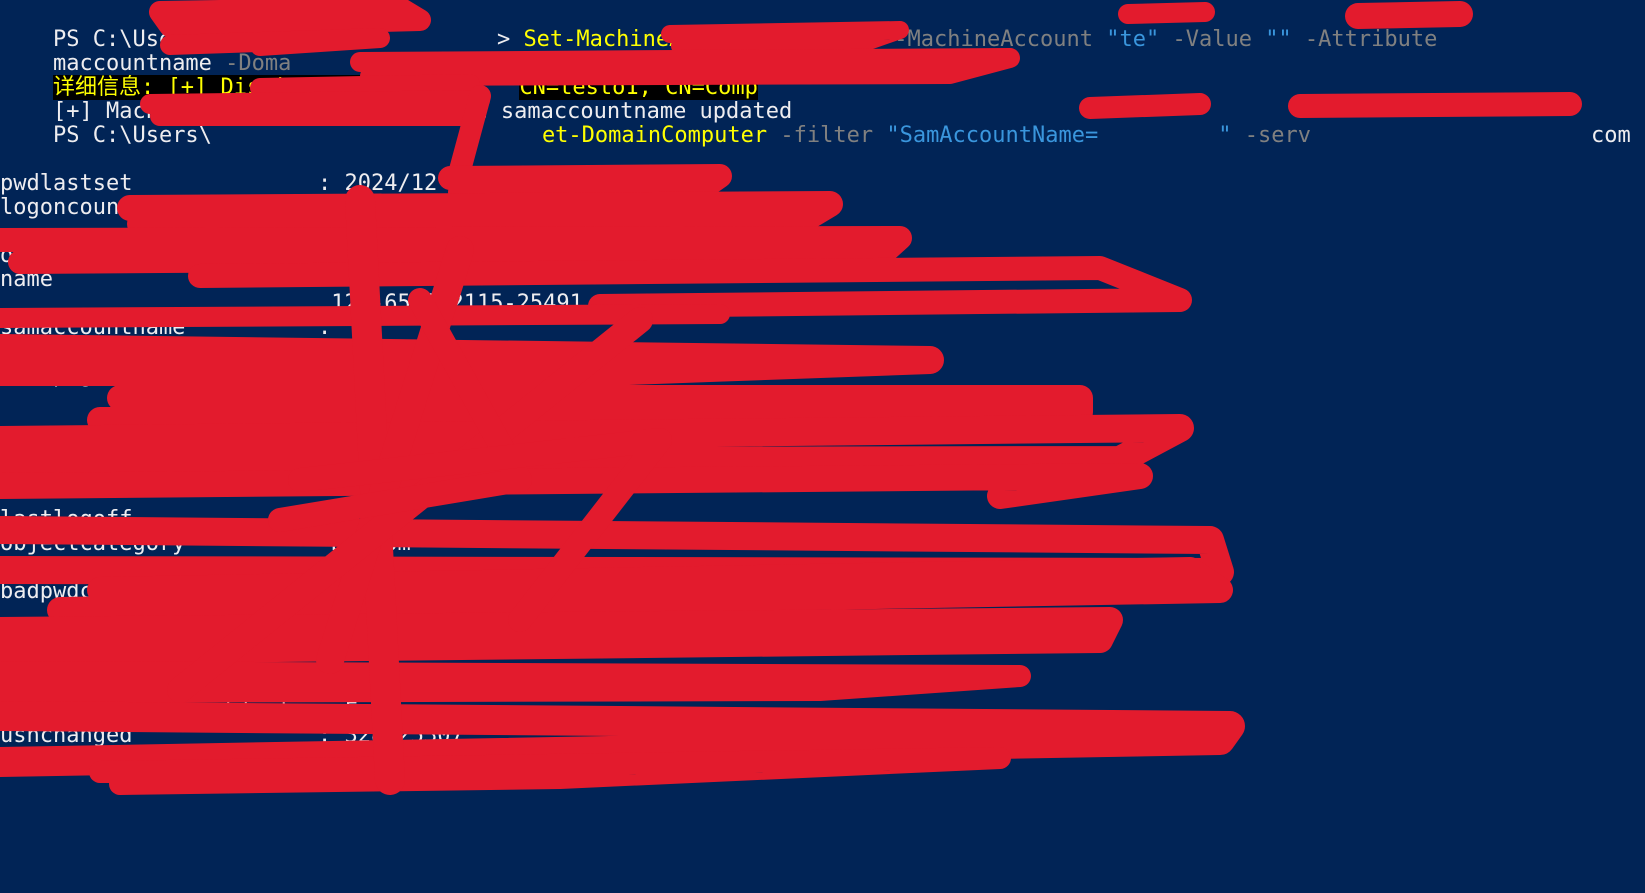 This screenshot has width=1645, height=893. What do you see at coordinates (379, 76) in the screenshot?
I see `verbose-output-line: 详细信息: [+] Distinguishe CN=testo1, CN=Comp` at bounding box center [379, 76].